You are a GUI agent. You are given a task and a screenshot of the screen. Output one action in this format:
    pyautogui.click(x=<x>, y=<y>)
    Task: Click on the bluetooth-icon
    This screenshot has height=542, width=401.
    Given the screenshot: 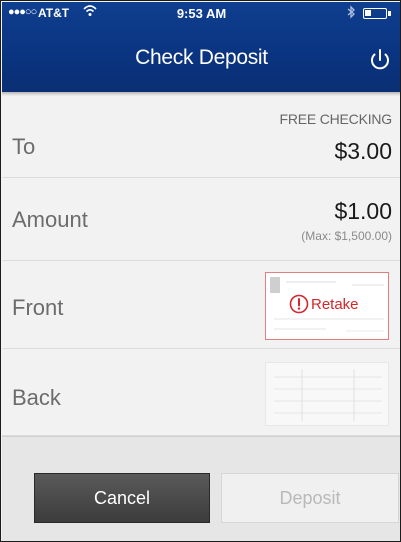 What is the action you would take?
    pyautogui.click(x=351, y=13)
    